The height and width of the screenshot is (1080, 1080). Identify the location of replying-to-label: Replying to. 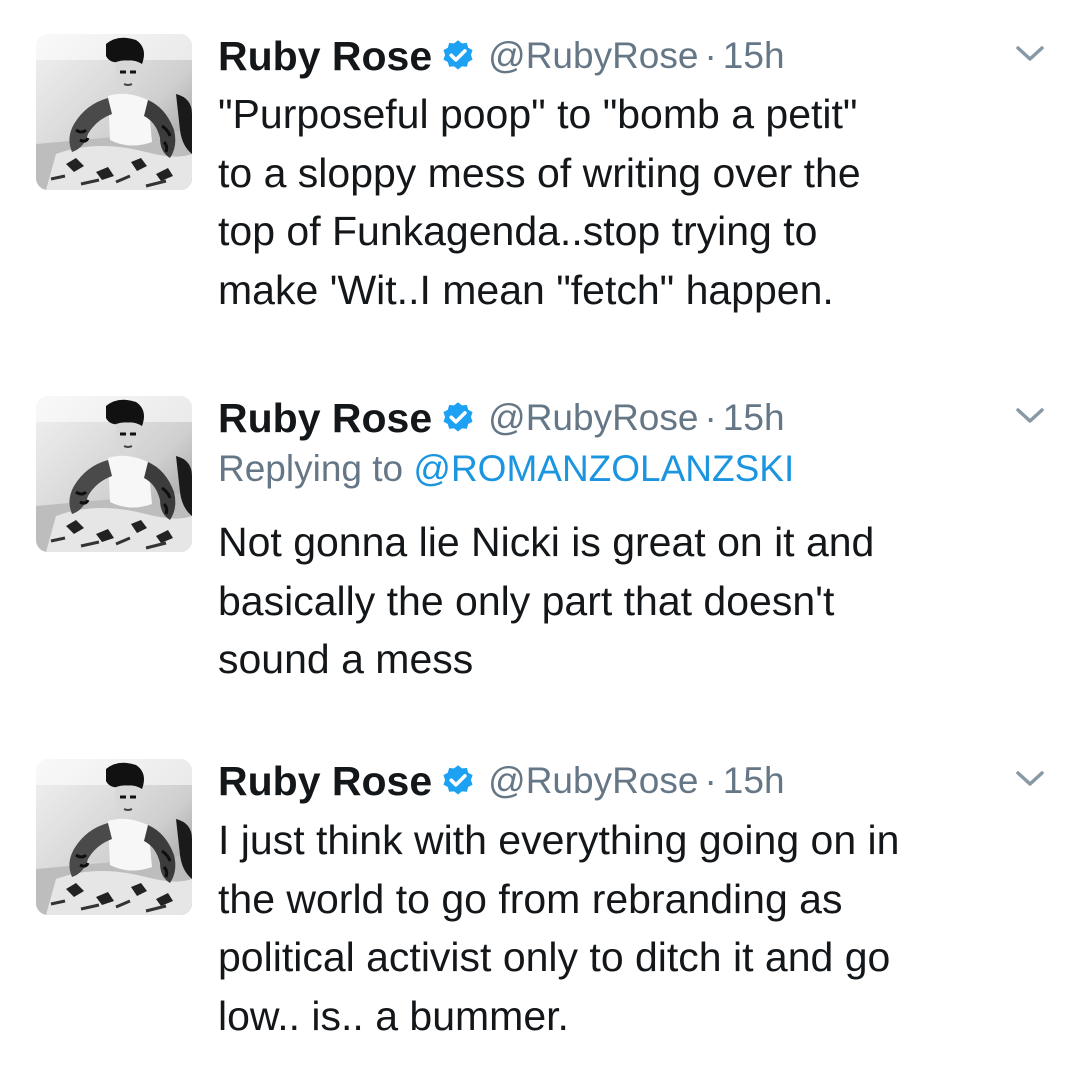
(311, 468).